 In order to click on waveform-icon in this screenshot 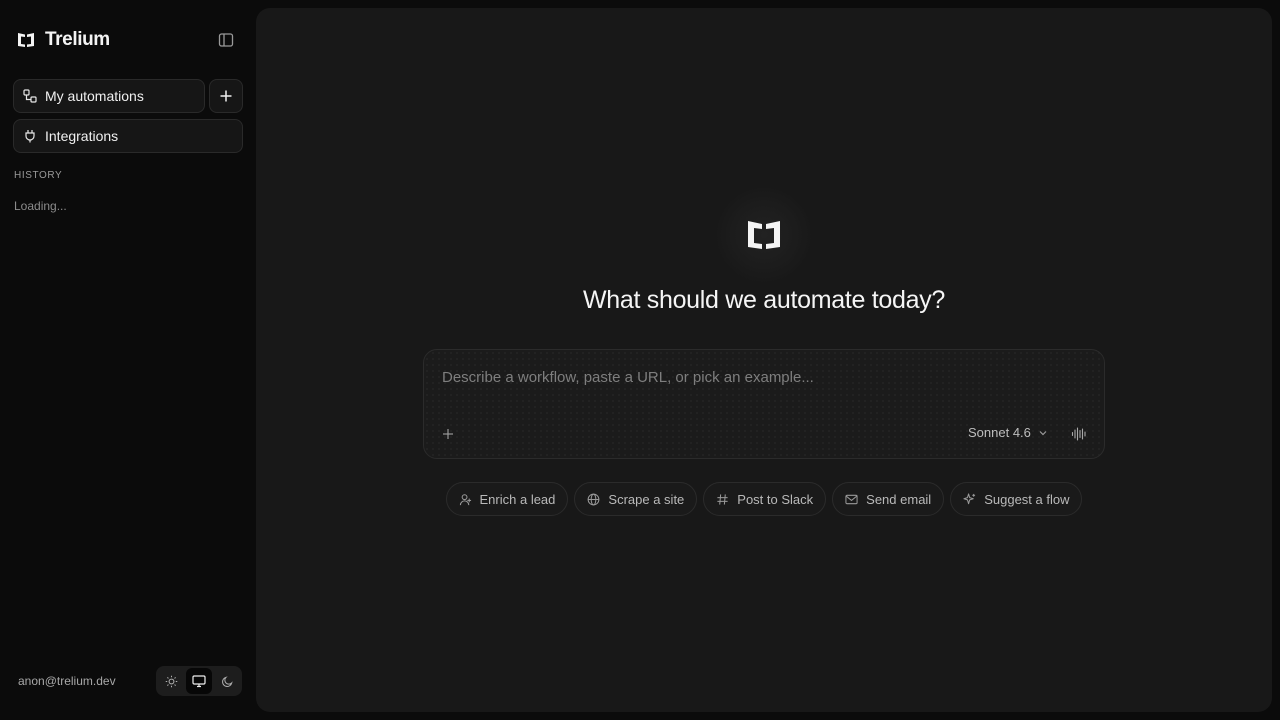, I will do `click(1078, 434)`.